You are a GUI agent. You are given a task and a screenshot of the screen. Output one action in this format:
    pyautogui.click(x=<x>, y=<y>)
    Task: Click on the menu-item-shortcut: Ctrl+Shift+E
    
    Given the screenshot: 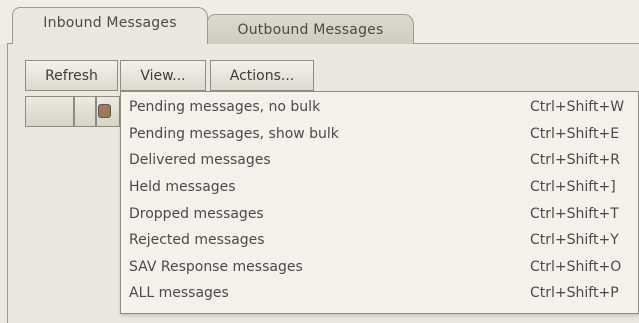 What is the action you would take?
    pyautogui.click(x=575, y=133)
    